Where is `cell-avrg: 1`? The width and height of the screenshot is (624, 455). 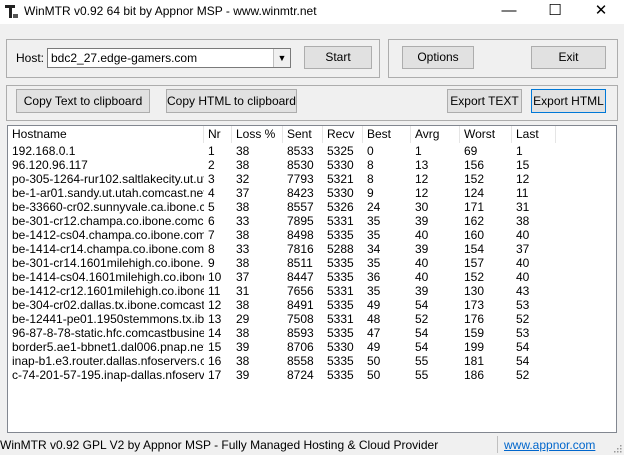
cell-avrg: 1 is located at coordinates (418, 151).